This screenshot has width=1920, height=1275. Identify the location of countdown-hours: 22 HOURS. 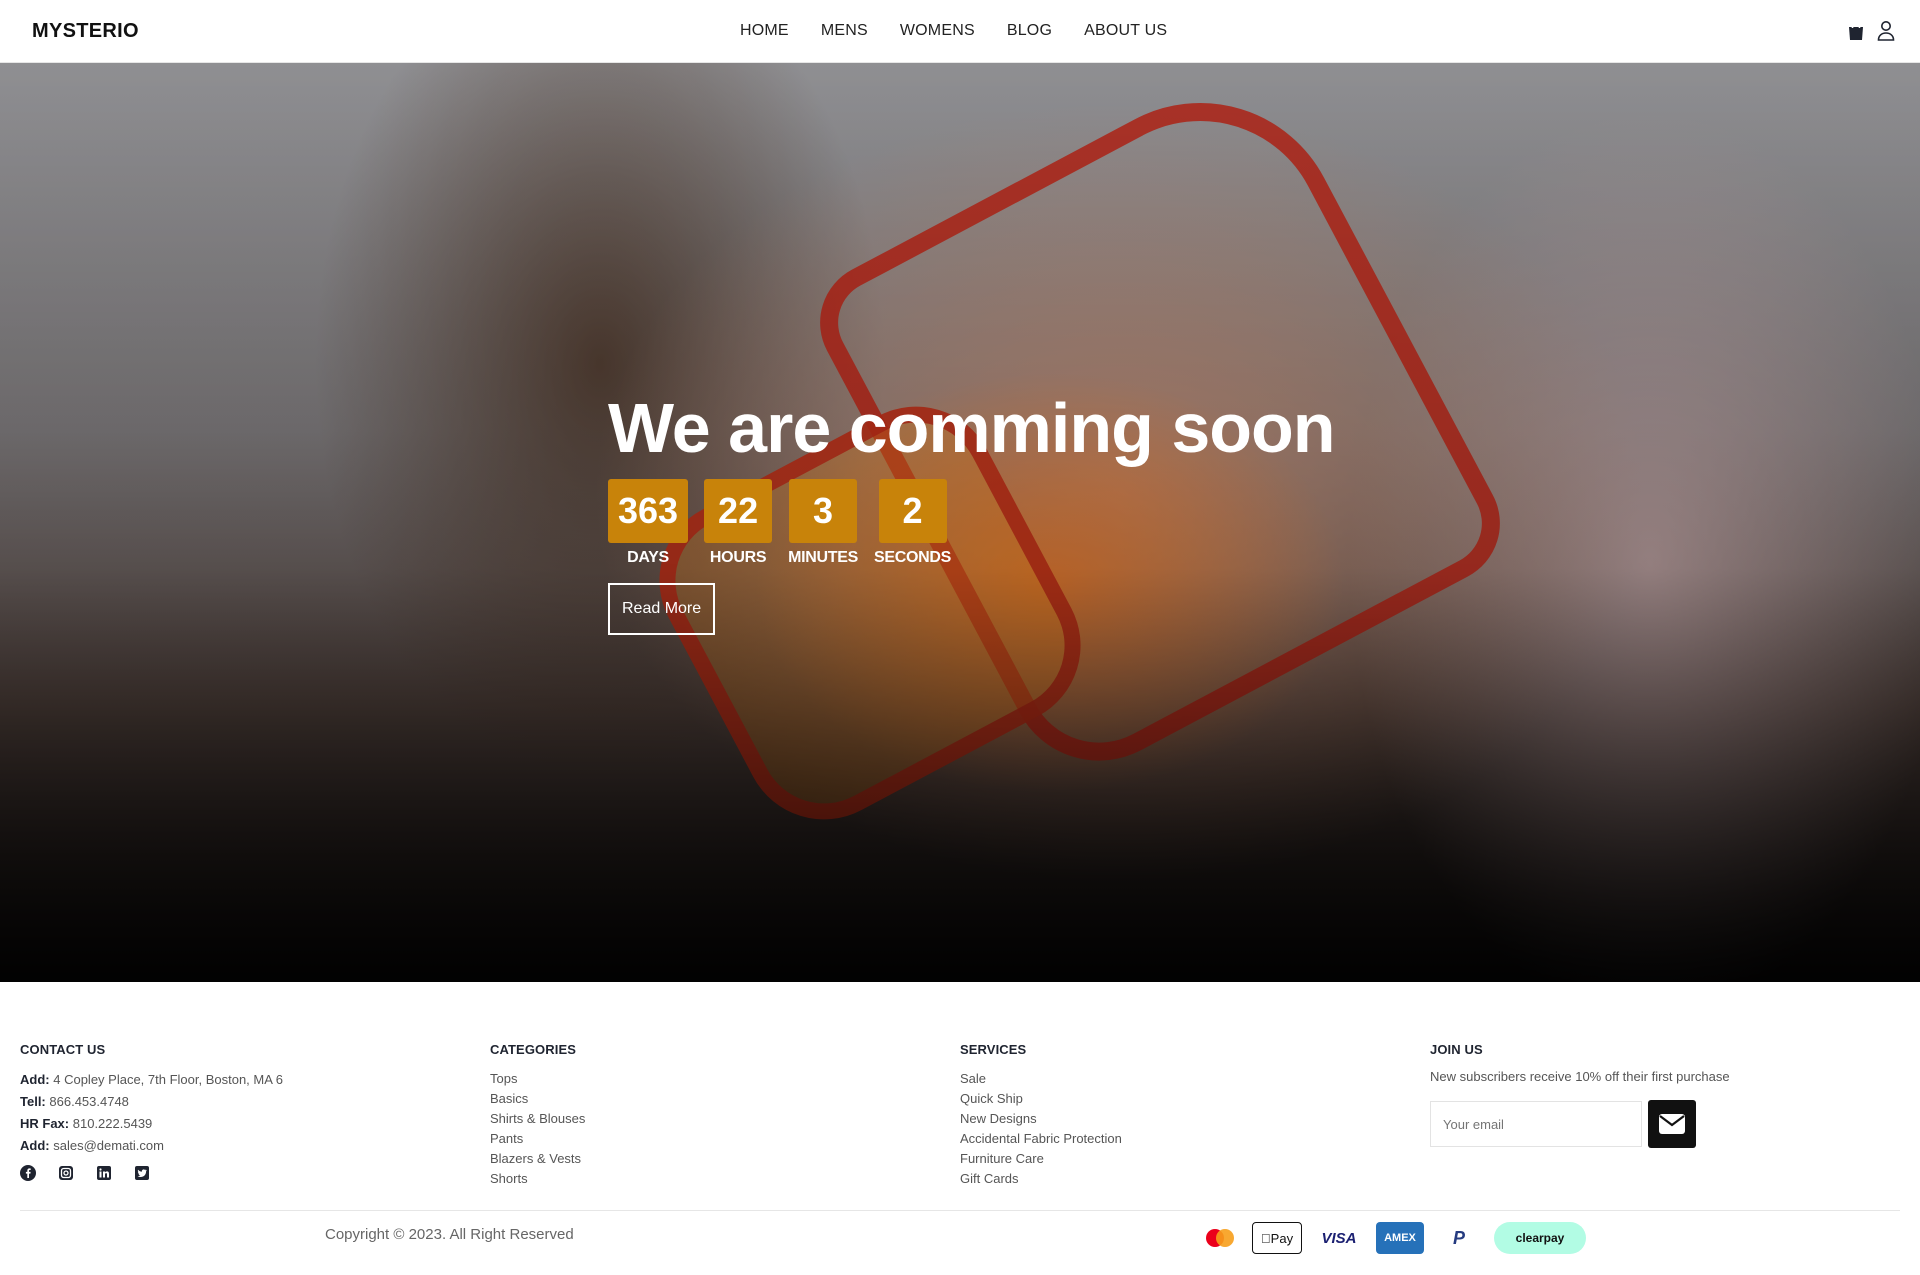
(738, 523).